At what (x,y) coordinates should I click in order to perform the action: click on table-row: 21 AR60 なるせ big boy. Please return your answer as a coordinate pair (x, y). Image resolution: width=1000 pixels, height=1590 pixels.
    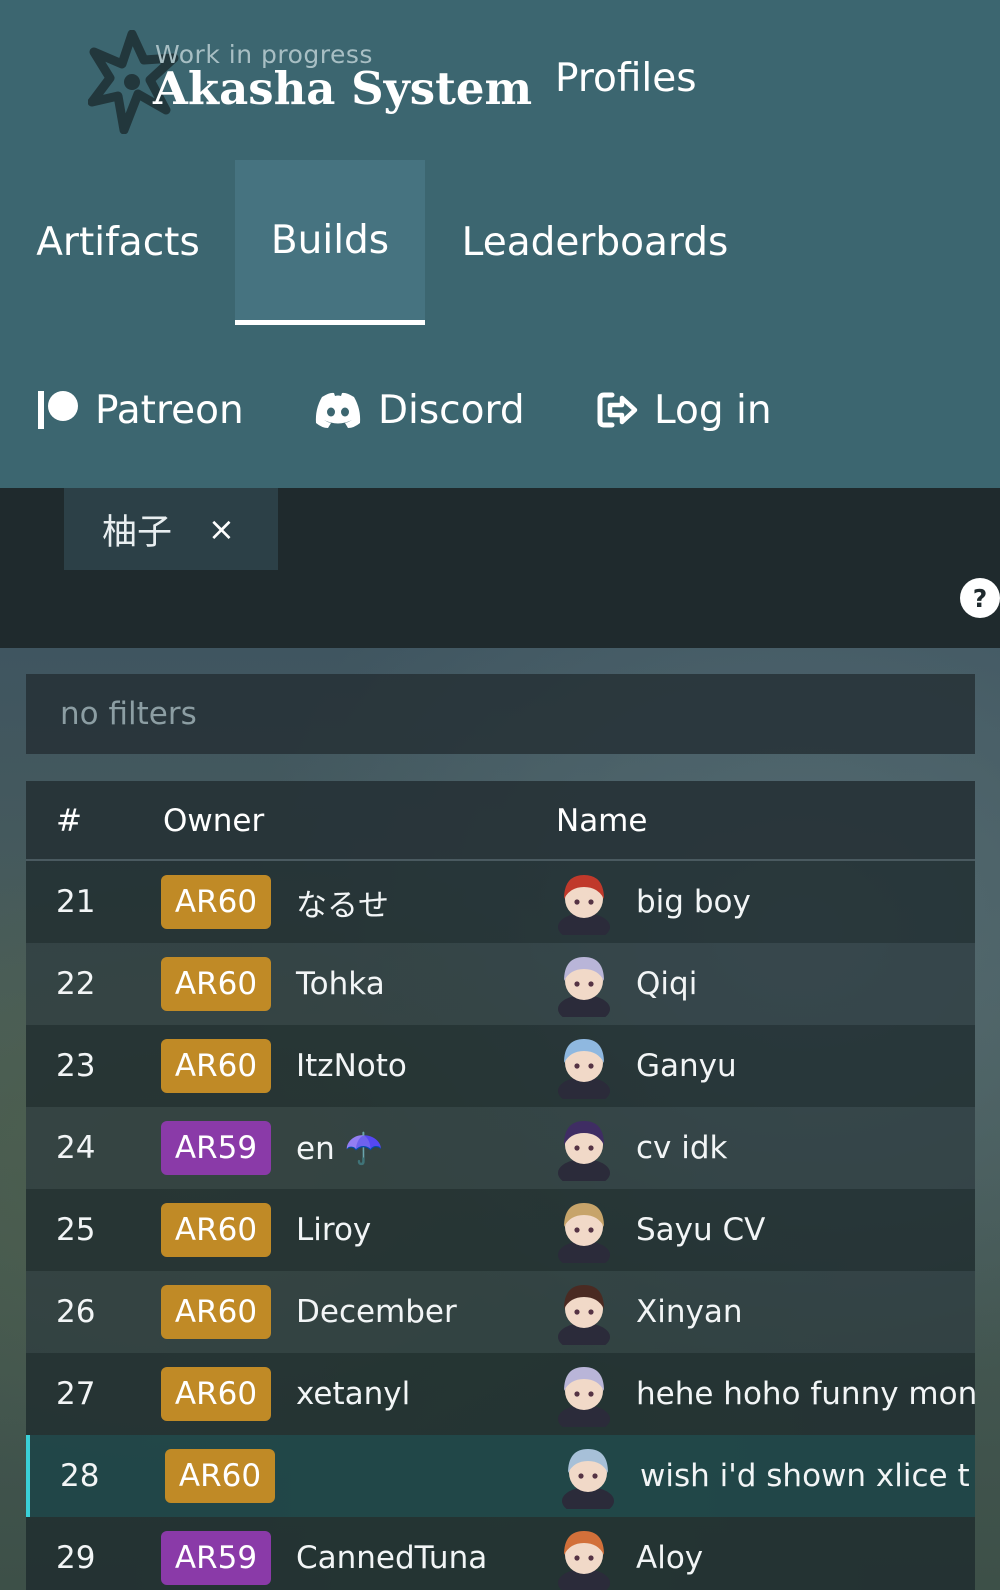
    Looking at the image, I should click on (500, 902).